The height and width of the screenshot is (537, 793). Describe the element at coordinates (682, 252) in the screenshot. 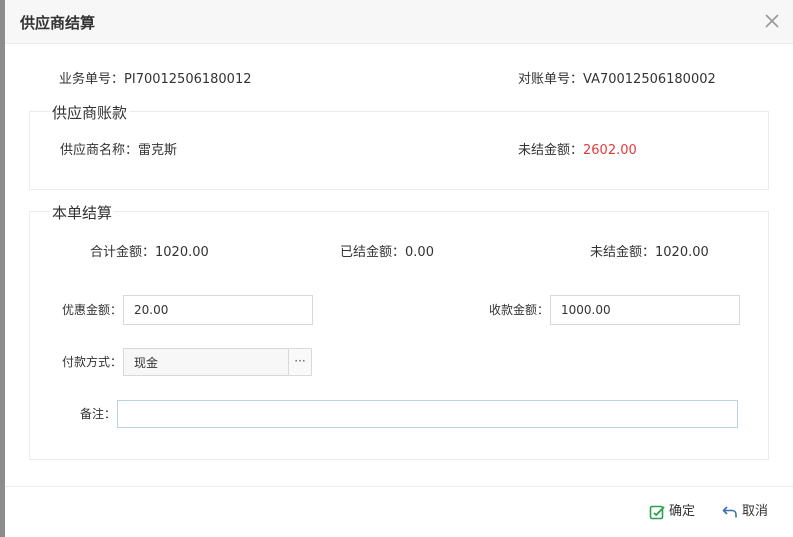

I see `unsettled-amount-value: 1020.00` at that location.